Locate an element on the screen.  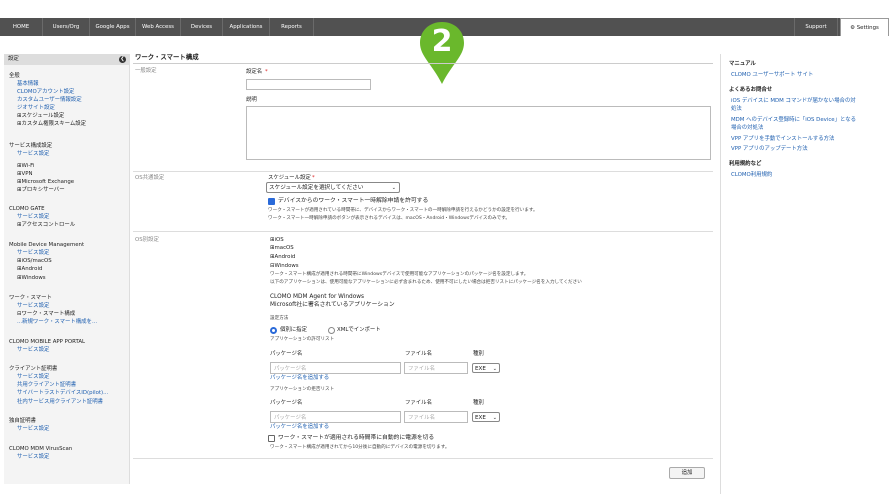
nav-reports: Reports is located at coordinates (292, 27).